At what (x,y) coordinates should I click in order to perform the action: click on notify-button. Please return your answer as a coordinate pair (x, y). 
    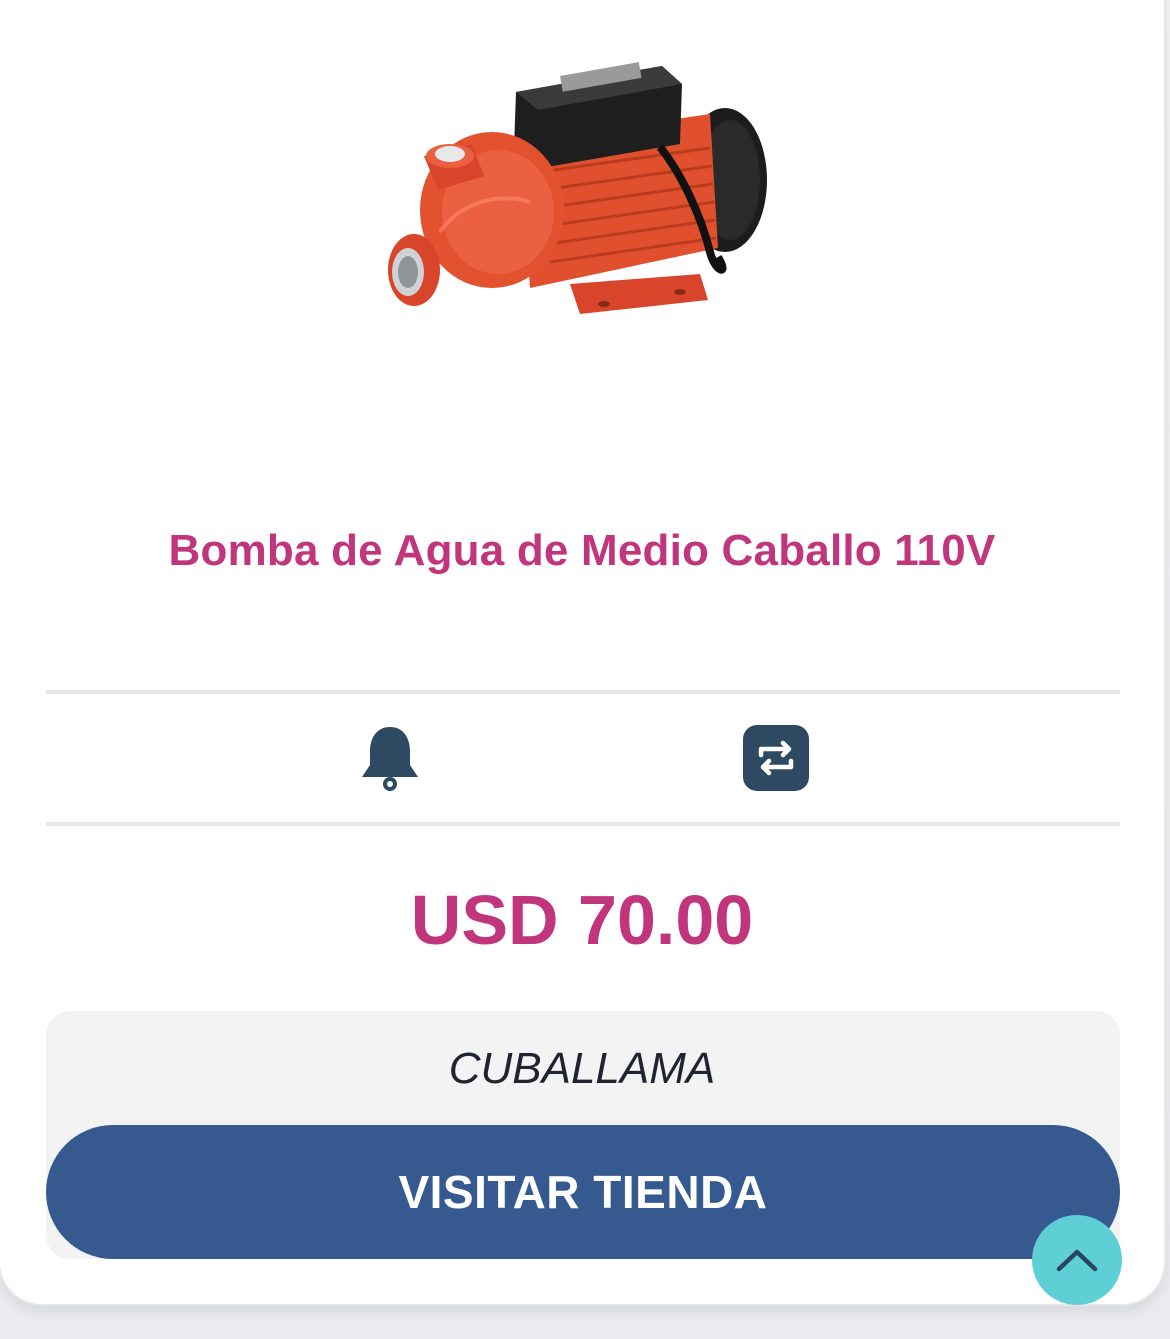
    Looking at the image, I should click on (390, 758).